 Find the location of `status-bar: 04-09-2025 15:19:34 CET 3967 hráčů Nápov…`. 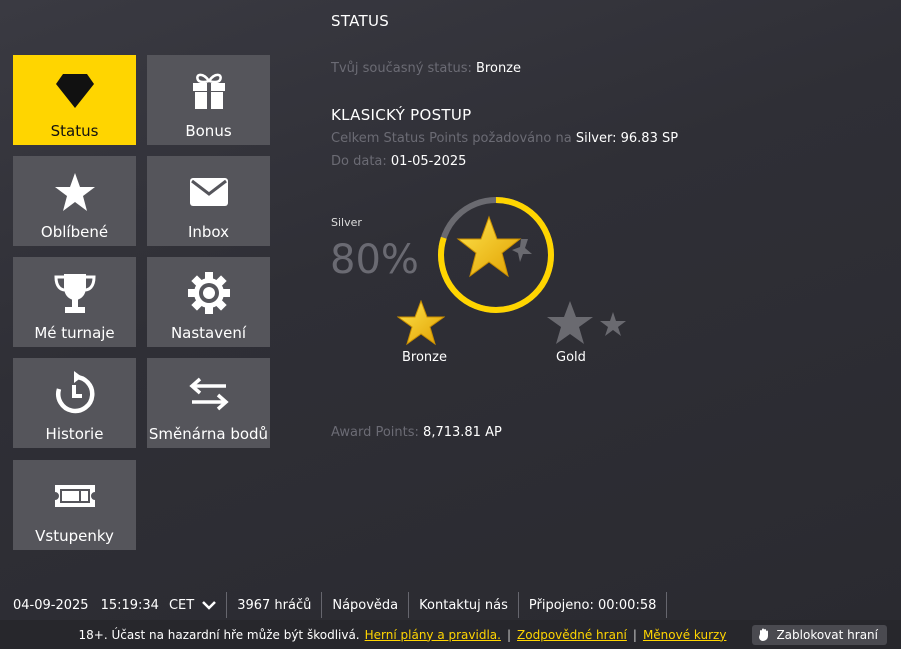

status-bar: 04-09-2025 15:19:34 CET 3967 hráčů Nápov… is located at coordinates (334, 605).